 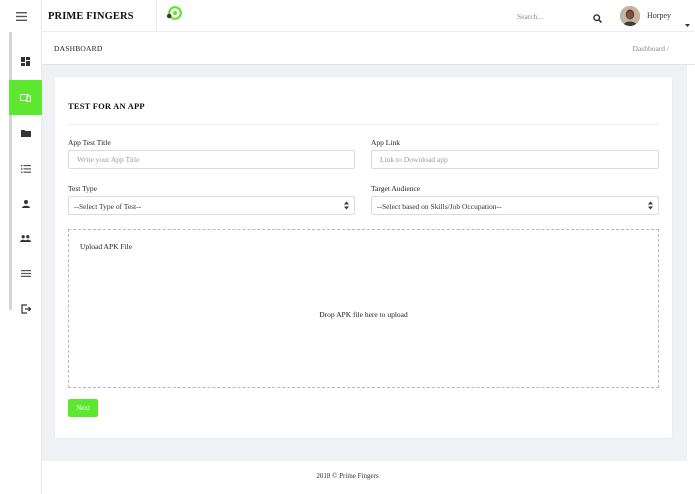 I want to click on search-icon, so click(x=598, y=19).